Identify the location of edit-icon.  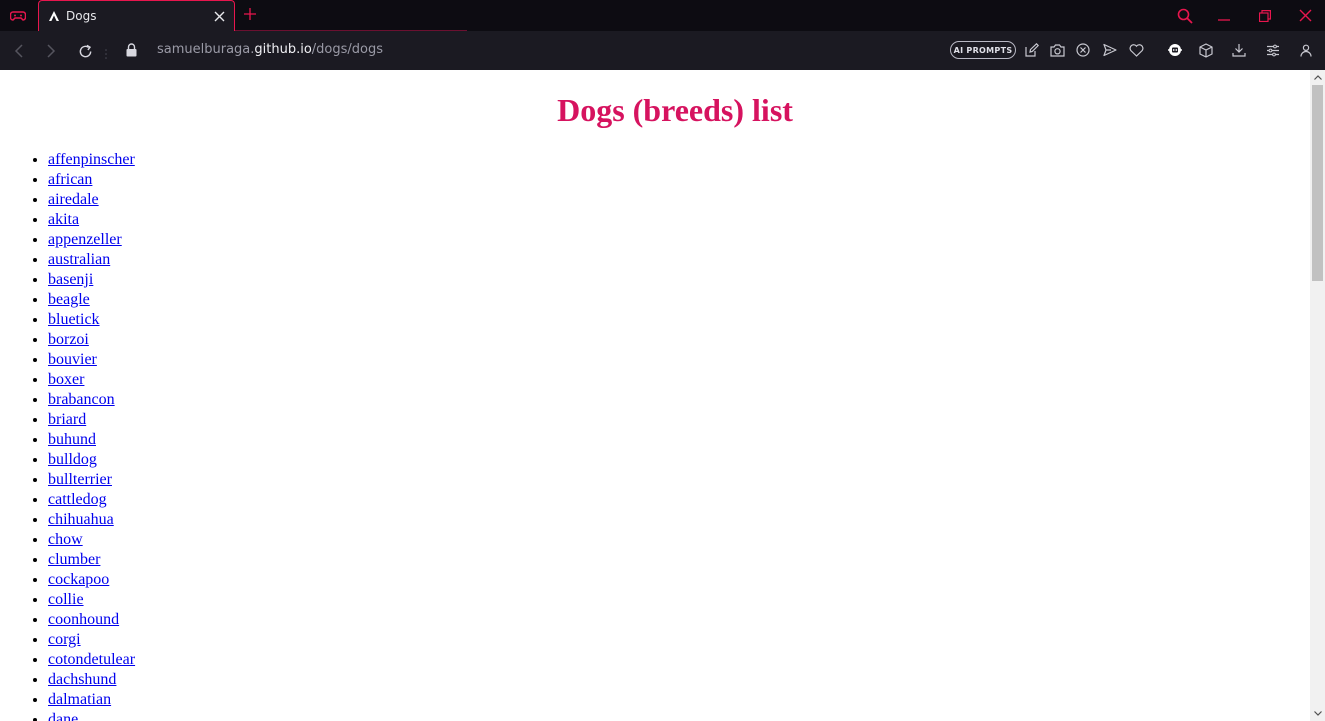
(1032, 50).